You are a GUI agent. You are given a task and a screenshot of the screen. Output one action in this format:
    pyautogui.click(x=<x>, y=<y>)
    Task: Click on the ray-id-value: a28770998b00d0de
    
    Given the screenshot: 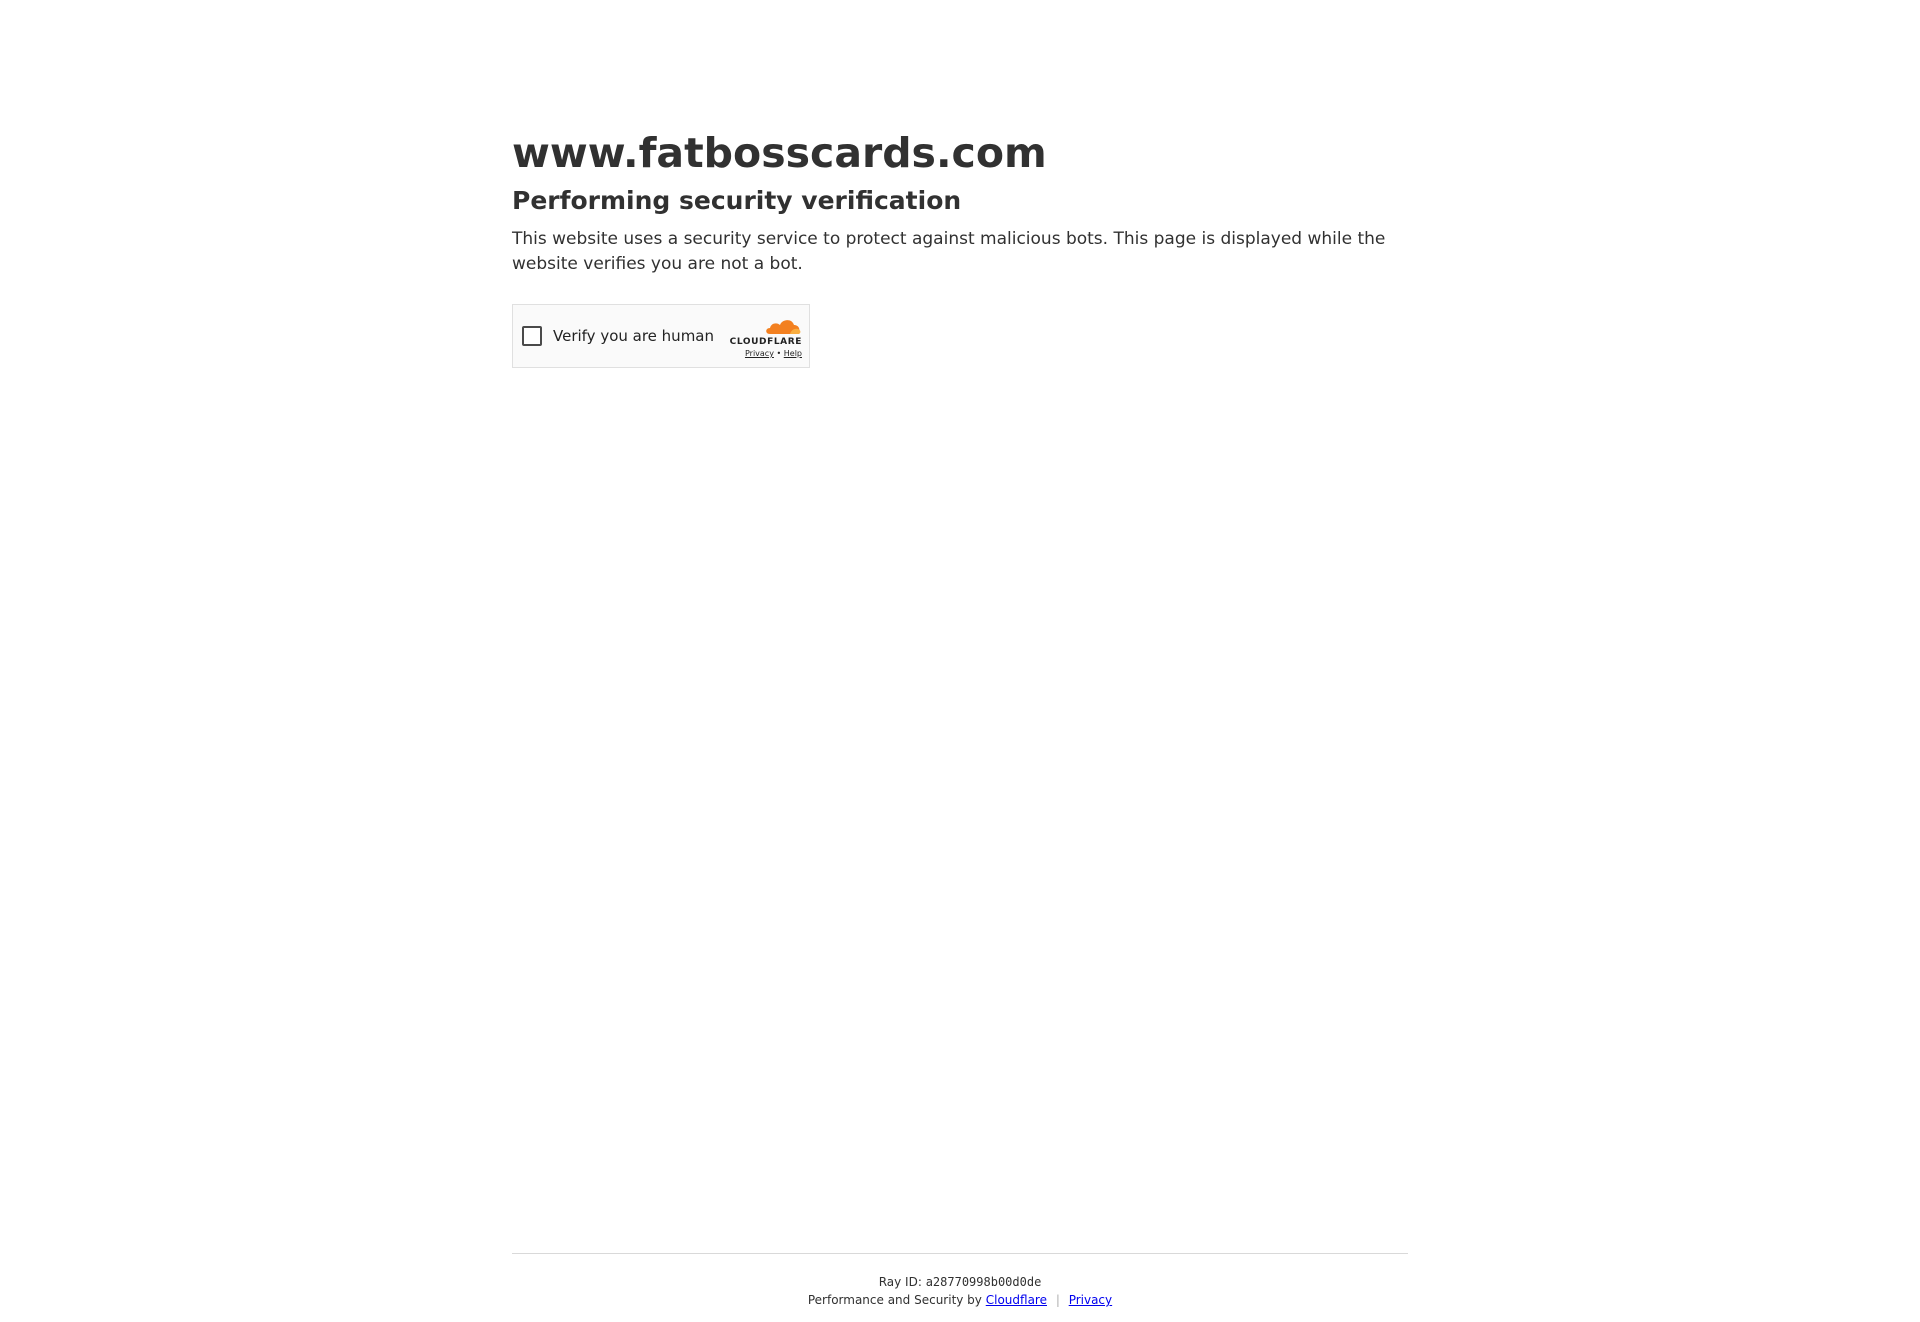 What is the action you would take?
    pyautogui.click(x=983, y=1282)
    